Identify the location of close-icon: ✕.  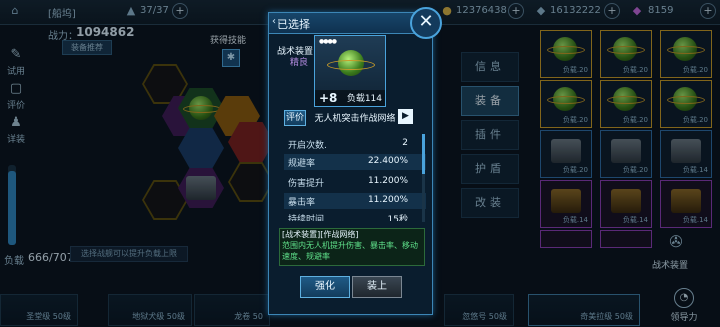
(426, 21).